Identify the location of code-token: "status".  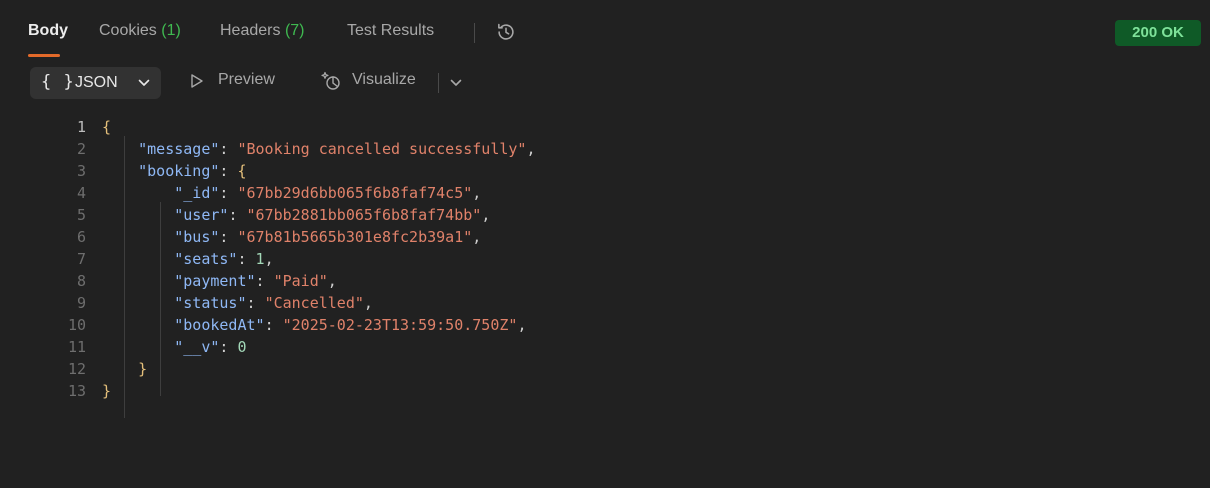
(210, 303).